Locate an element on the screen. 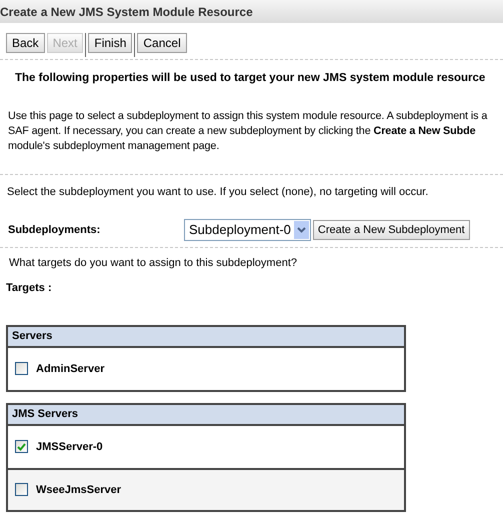  window-title: Create a New JMS System Module Resource is located at coordinates (126, 12).